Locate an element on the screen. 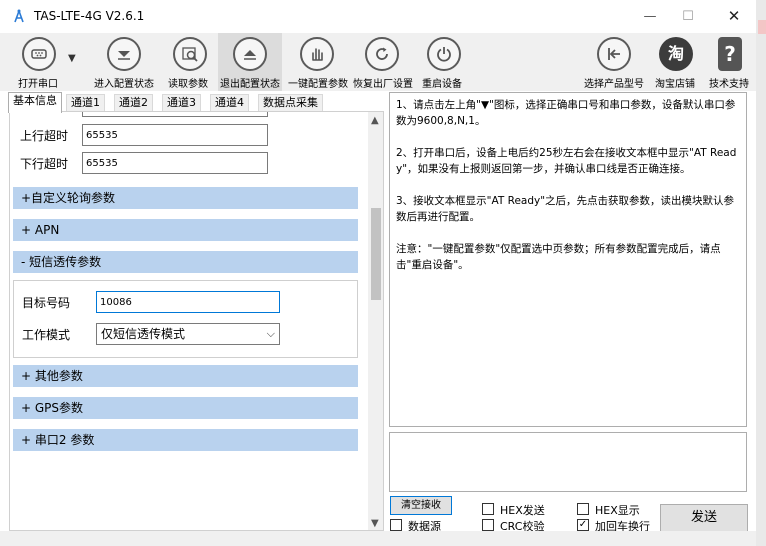 The height and width of the screenshot is (546, 766). tab-channel-4: 通道4 is located at coordinates (229, 103).